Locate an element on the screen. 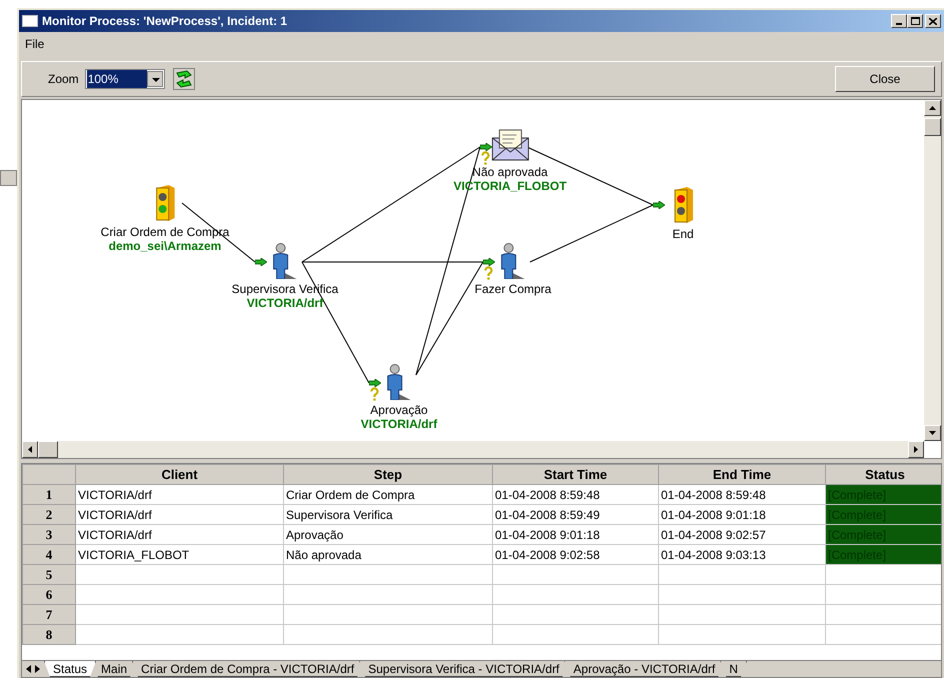 This screenshot has width=944, height=678. window-title: Monitor Process: 'NewProcess', Incident: 1 is located at coordinates (165, 21).